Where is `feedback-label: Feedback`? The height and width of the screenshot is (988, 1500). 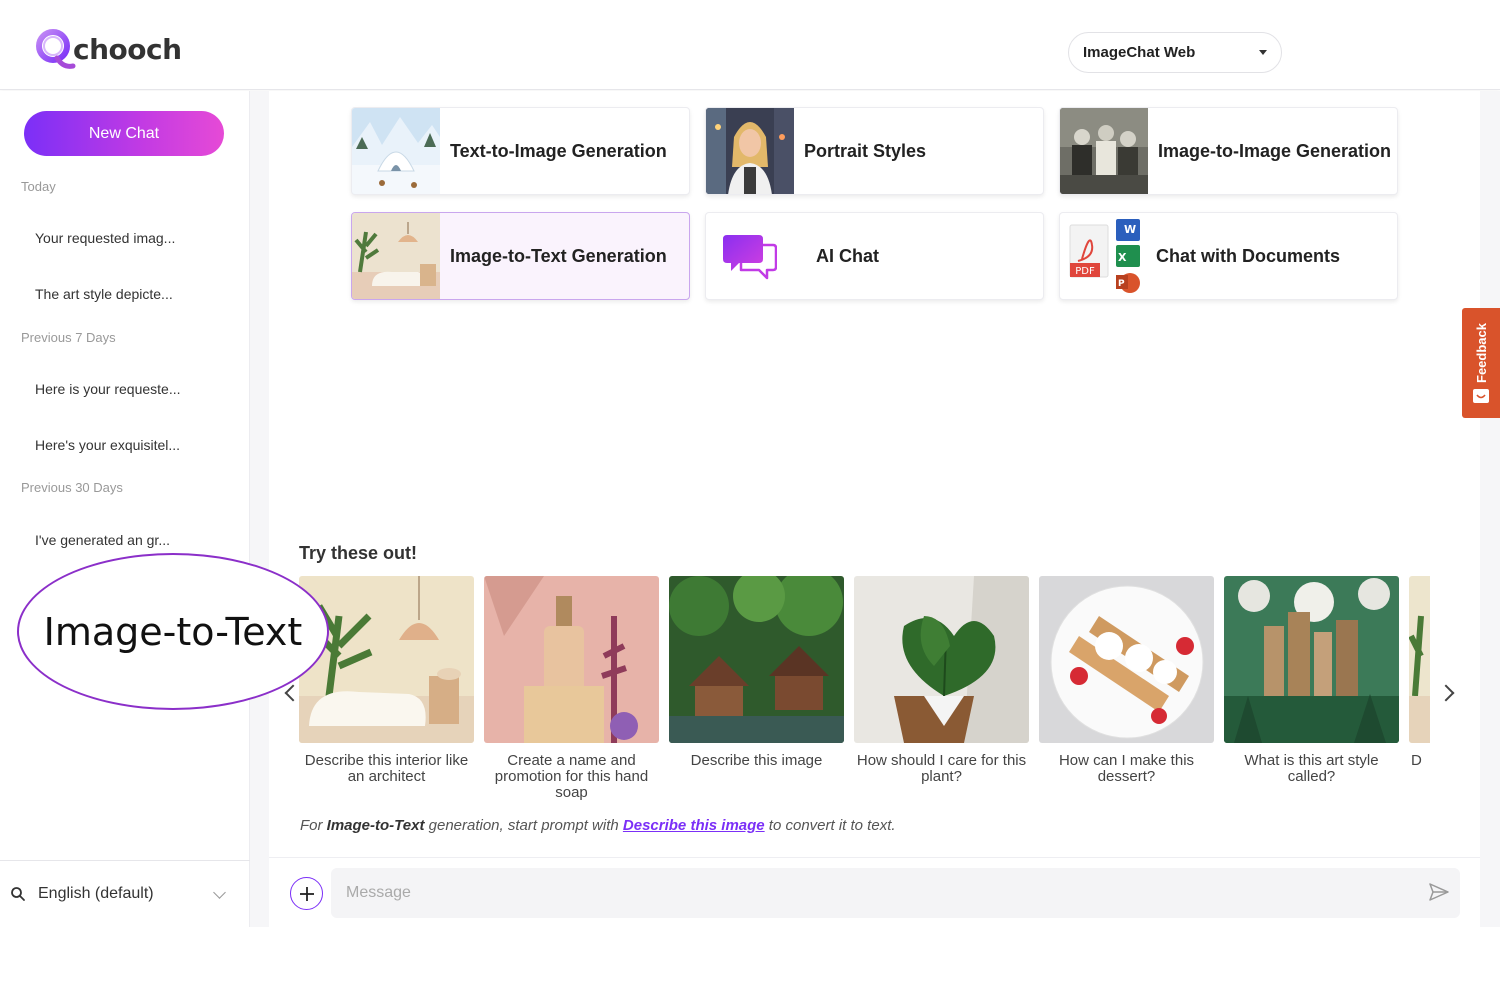 feedback-label: Feedback is located at coordinates (1481, 353).